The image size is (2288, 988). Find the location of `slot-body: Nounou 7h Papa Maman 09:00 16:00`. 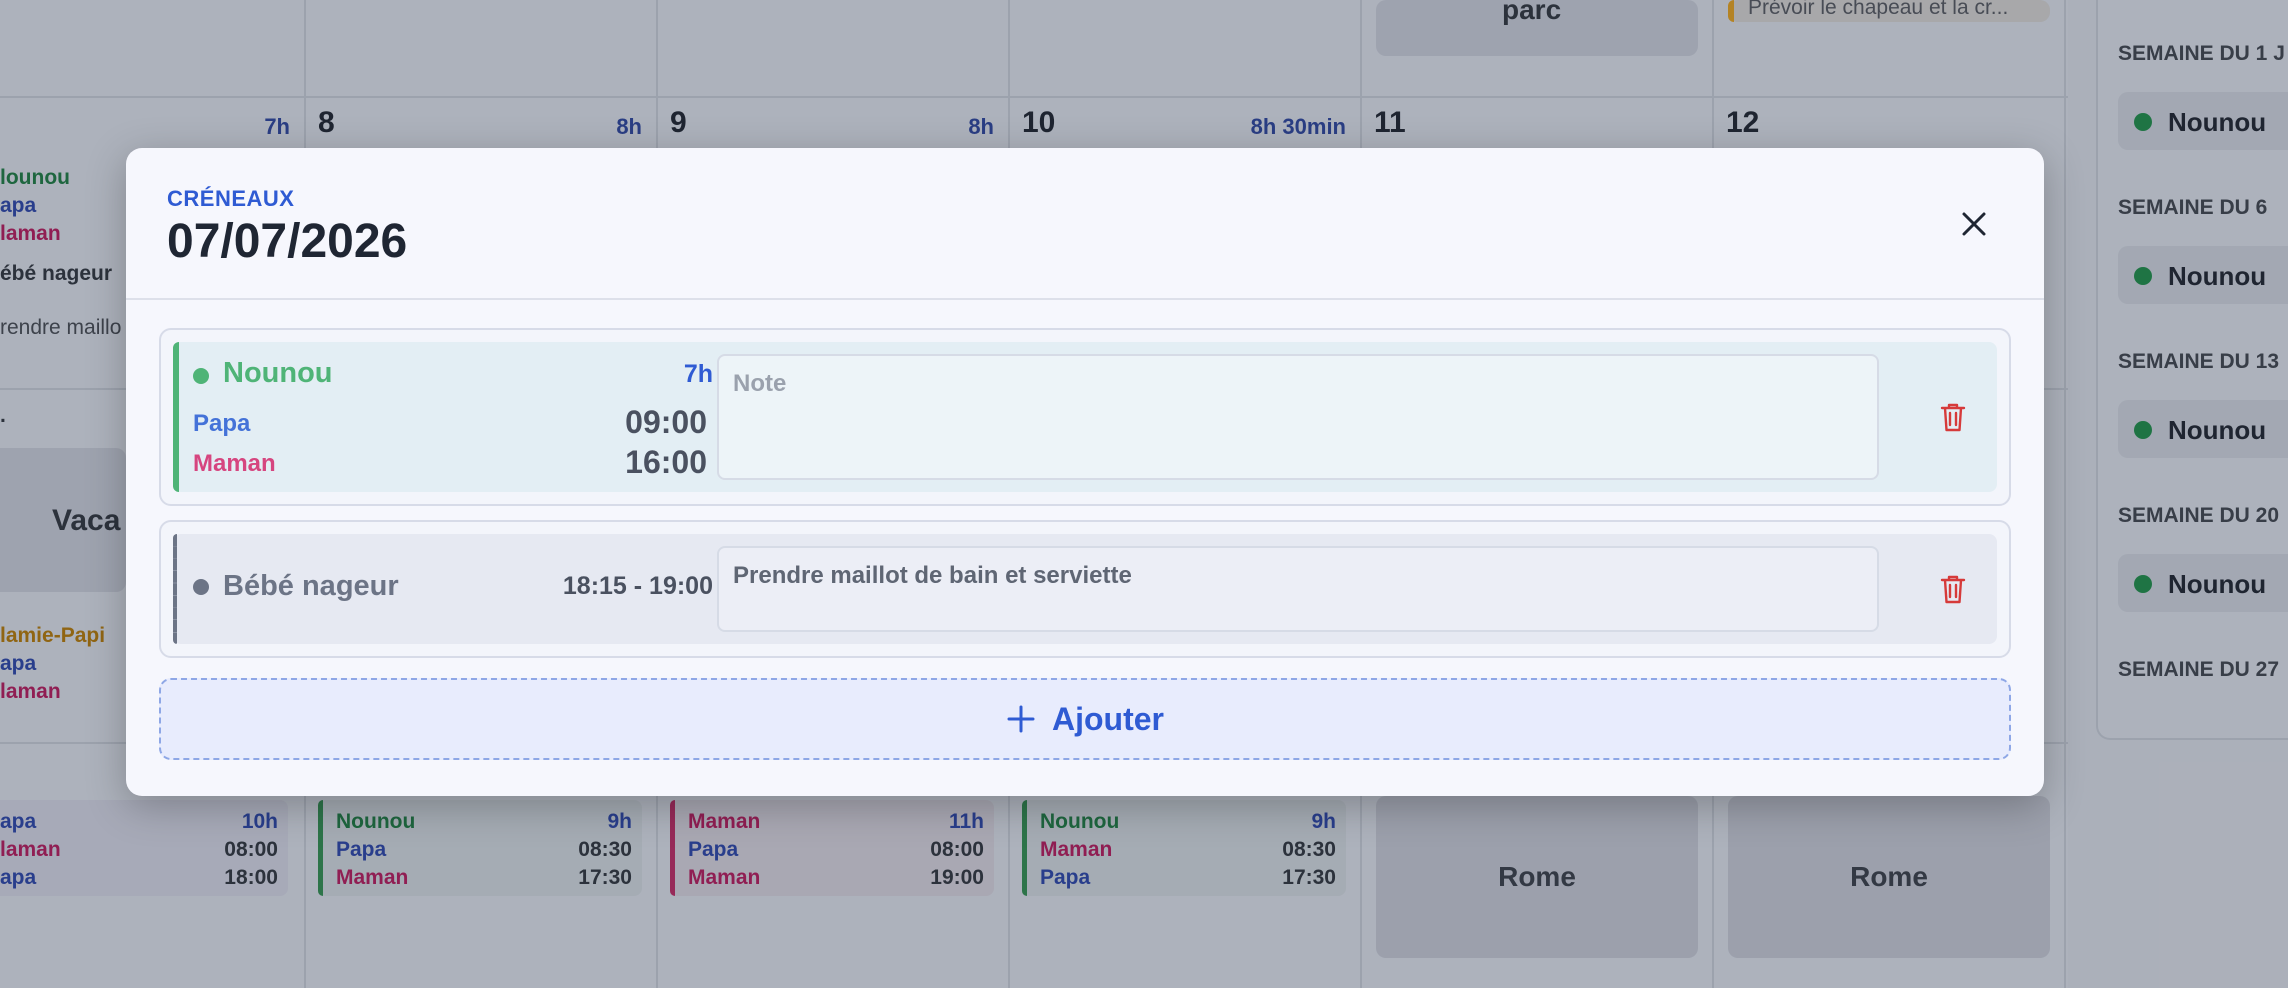

slot-body: Nounou 7h Papa Maman 09:00 16:00 is located at coordinates (1085, 417).